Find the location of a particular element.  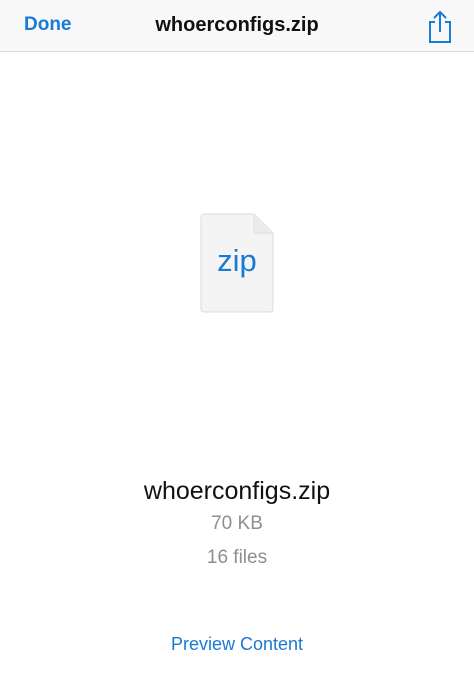

file-count: 16 files is located at coordinates (237, 557).